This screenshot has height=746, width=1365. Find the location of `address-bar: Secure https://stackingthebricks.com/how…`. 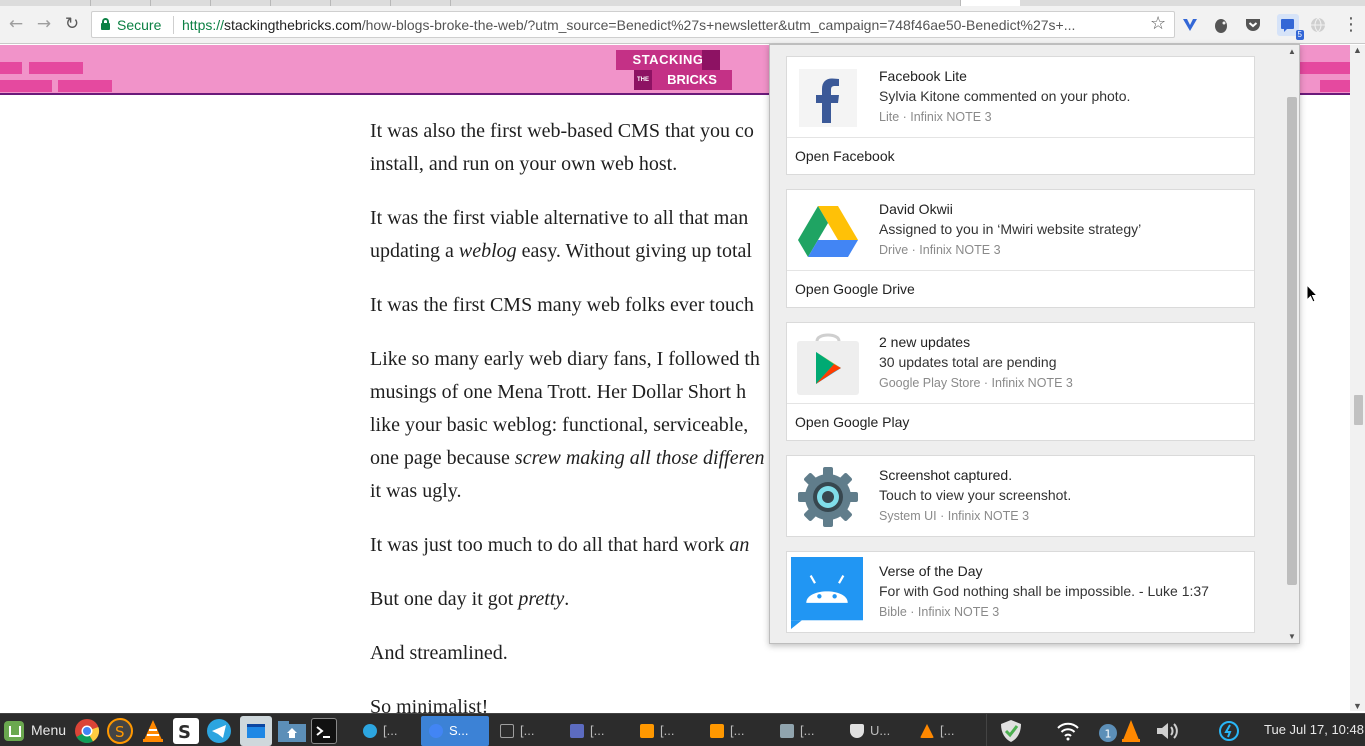

address-bar: Secure https://stackingthebricks.com/how… is located at coordinates (633, 24).